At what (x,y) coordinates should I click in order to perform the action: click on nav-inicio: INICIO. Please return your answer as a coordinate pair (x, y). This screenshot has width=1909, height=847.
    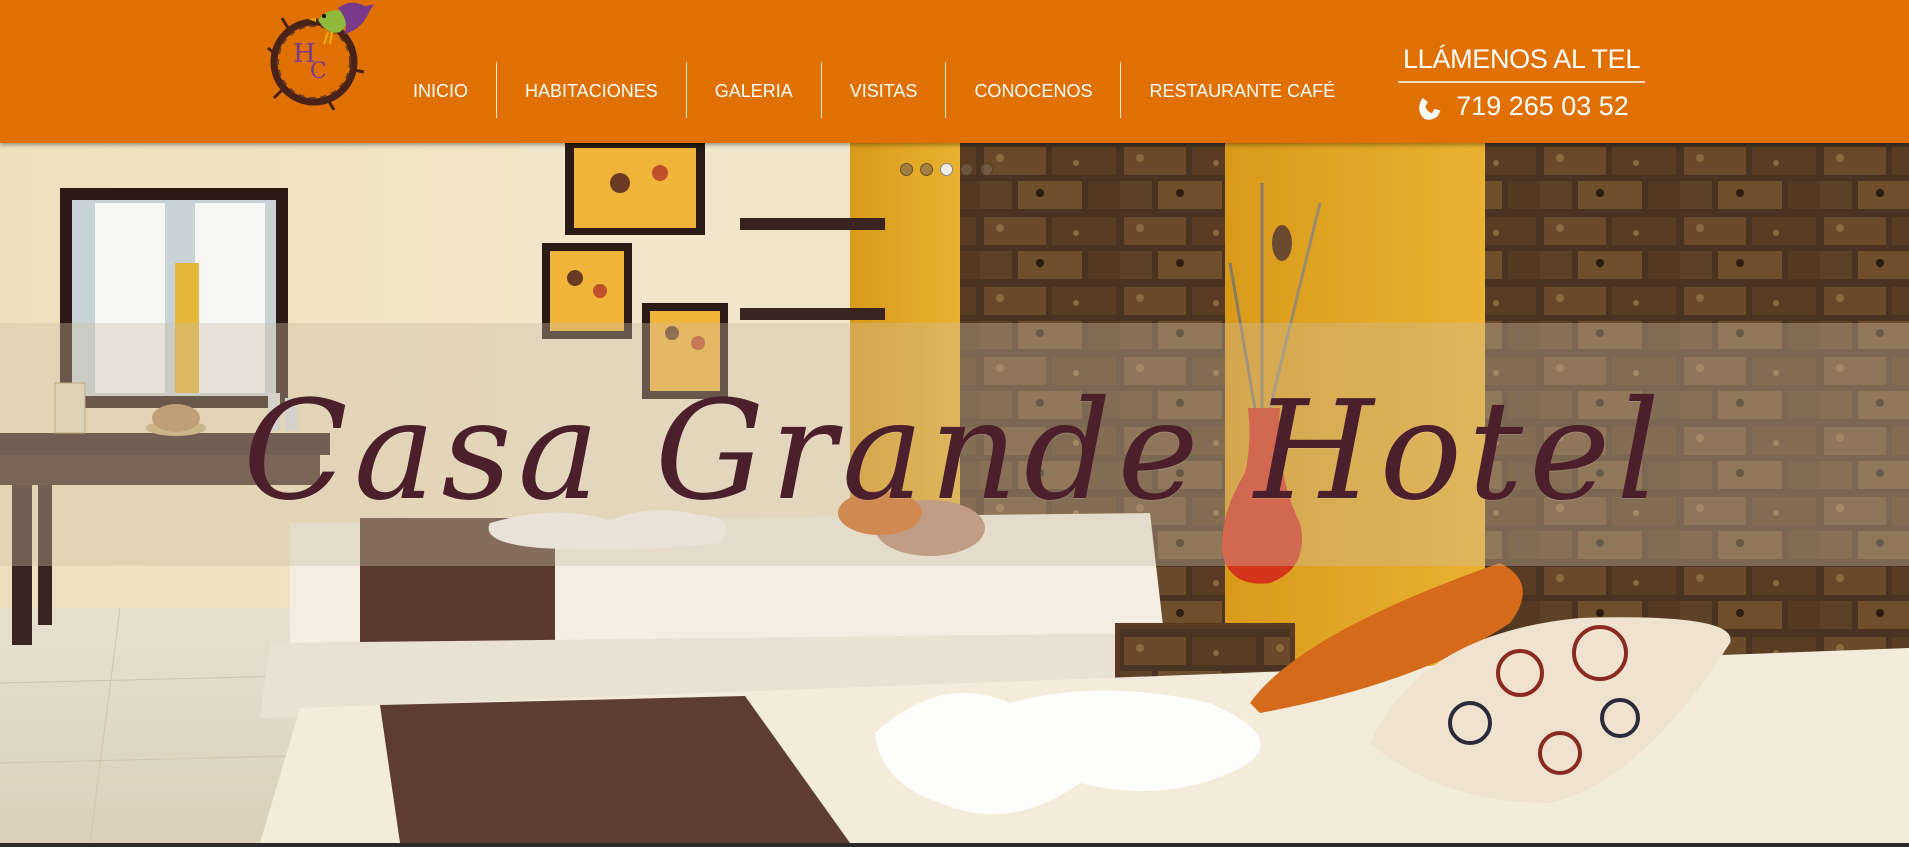
    Looking at the image, I should click on (444, 91).